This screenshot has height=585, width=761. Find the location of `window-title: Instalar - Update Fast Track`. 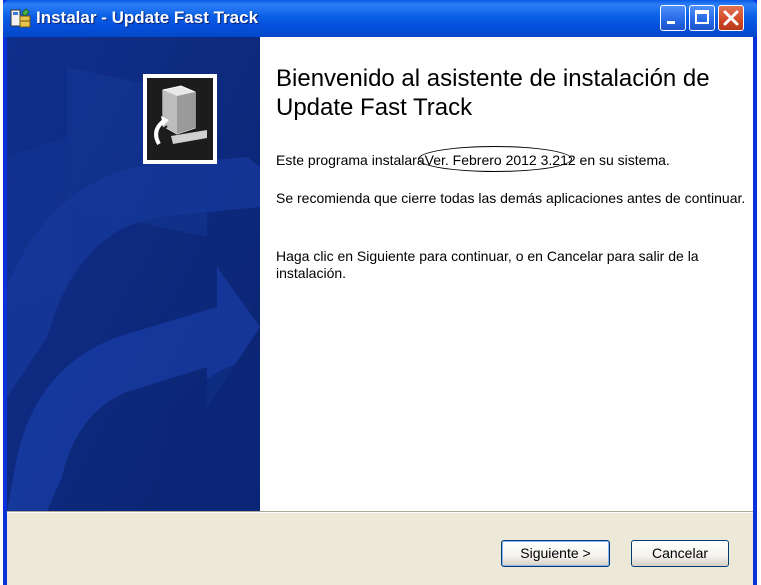

window-title: Instalar - Update Fast Track is located at coordinates (147, 17).